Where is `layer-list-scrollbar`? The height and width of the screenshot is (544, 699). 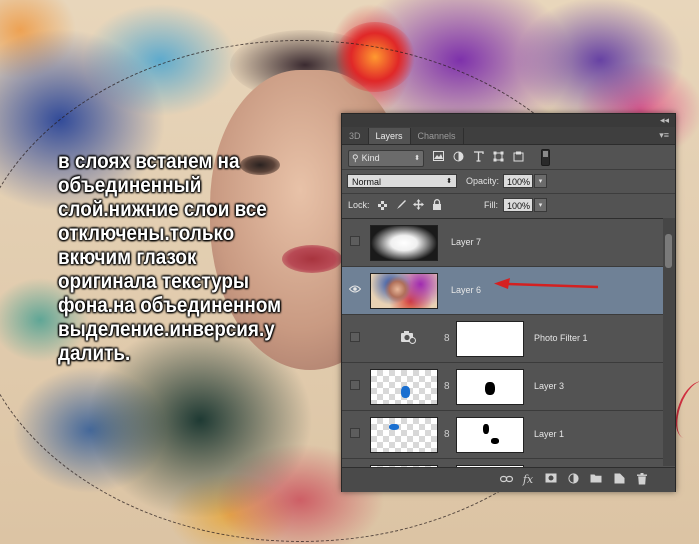
layer-list-scrollbar is located at coordinates (669, 342).